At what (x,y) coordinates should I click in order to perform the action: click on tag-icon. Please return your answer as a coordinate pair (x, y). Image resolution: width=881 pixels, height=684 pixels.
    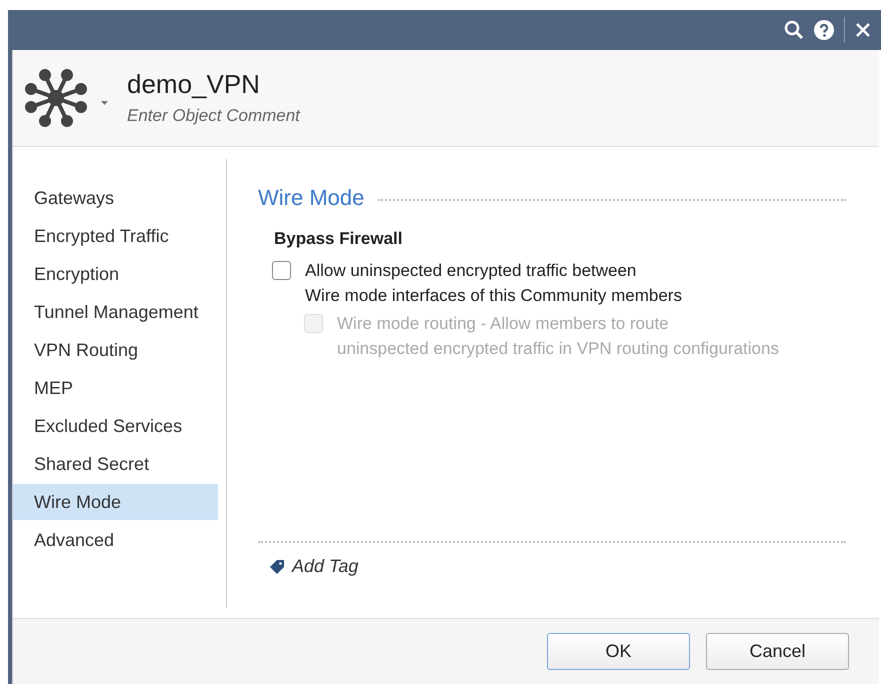
    Looking at the image, I should click on (277, 567).